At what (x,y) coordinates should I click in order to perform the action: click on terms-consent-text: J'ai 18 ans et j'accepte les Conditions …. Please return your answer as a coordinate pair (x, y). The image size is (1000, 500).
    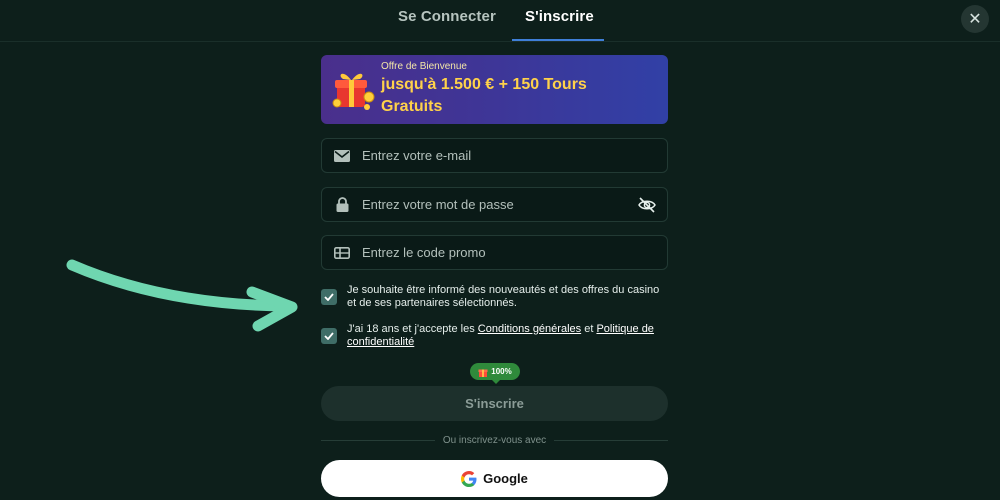
    Looking at the image, I should click on (509, 336).